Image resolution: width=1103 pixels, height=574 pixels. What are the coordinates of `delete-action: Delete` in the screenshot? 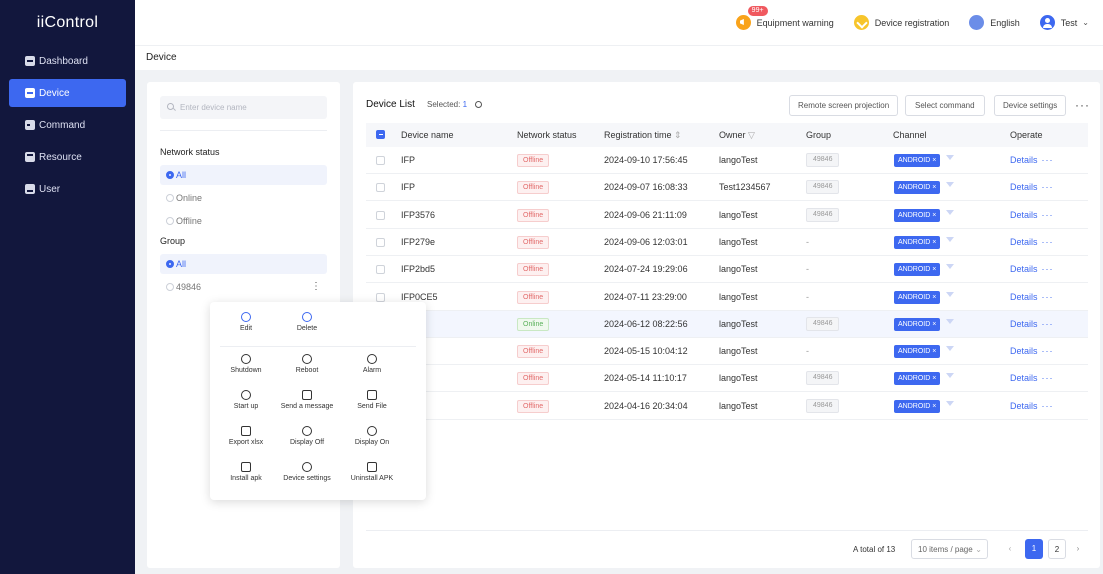 It's located at (307, 322).